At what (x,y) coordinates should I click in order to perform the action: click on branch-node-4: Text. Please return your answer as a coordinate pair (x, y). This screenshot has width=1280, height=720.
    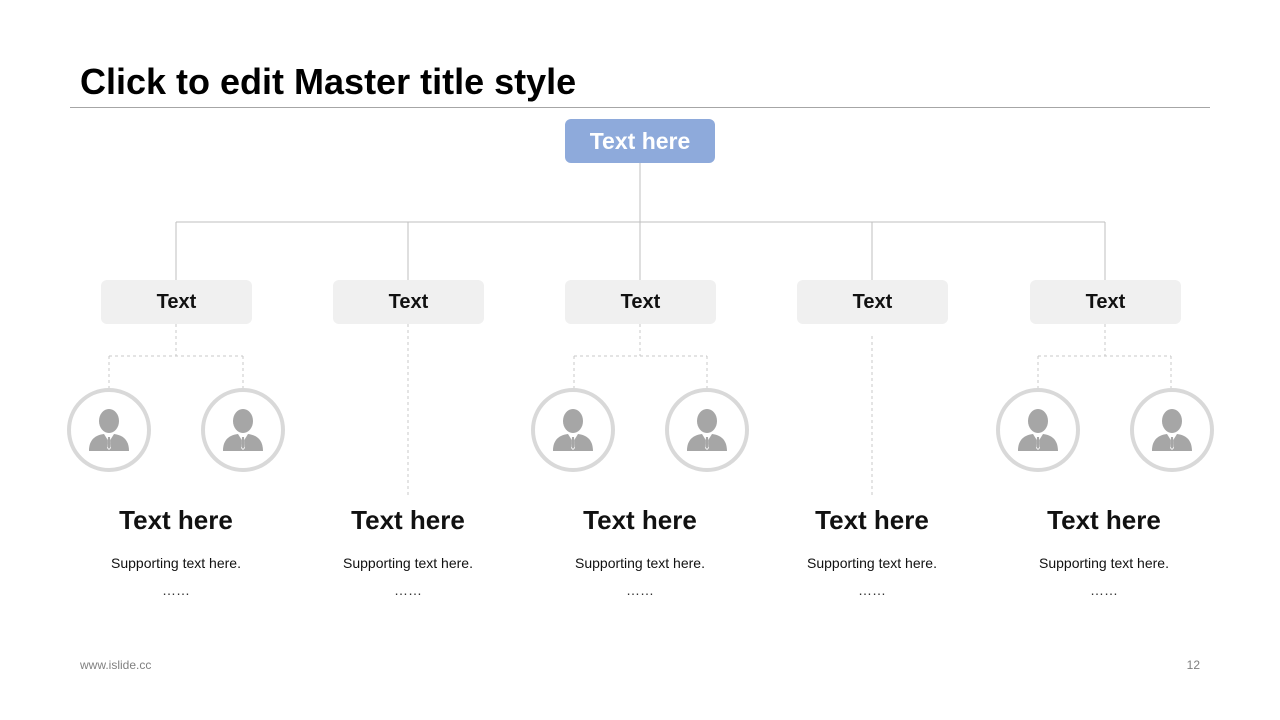
    Looking at the image, I should click on (872, 302).